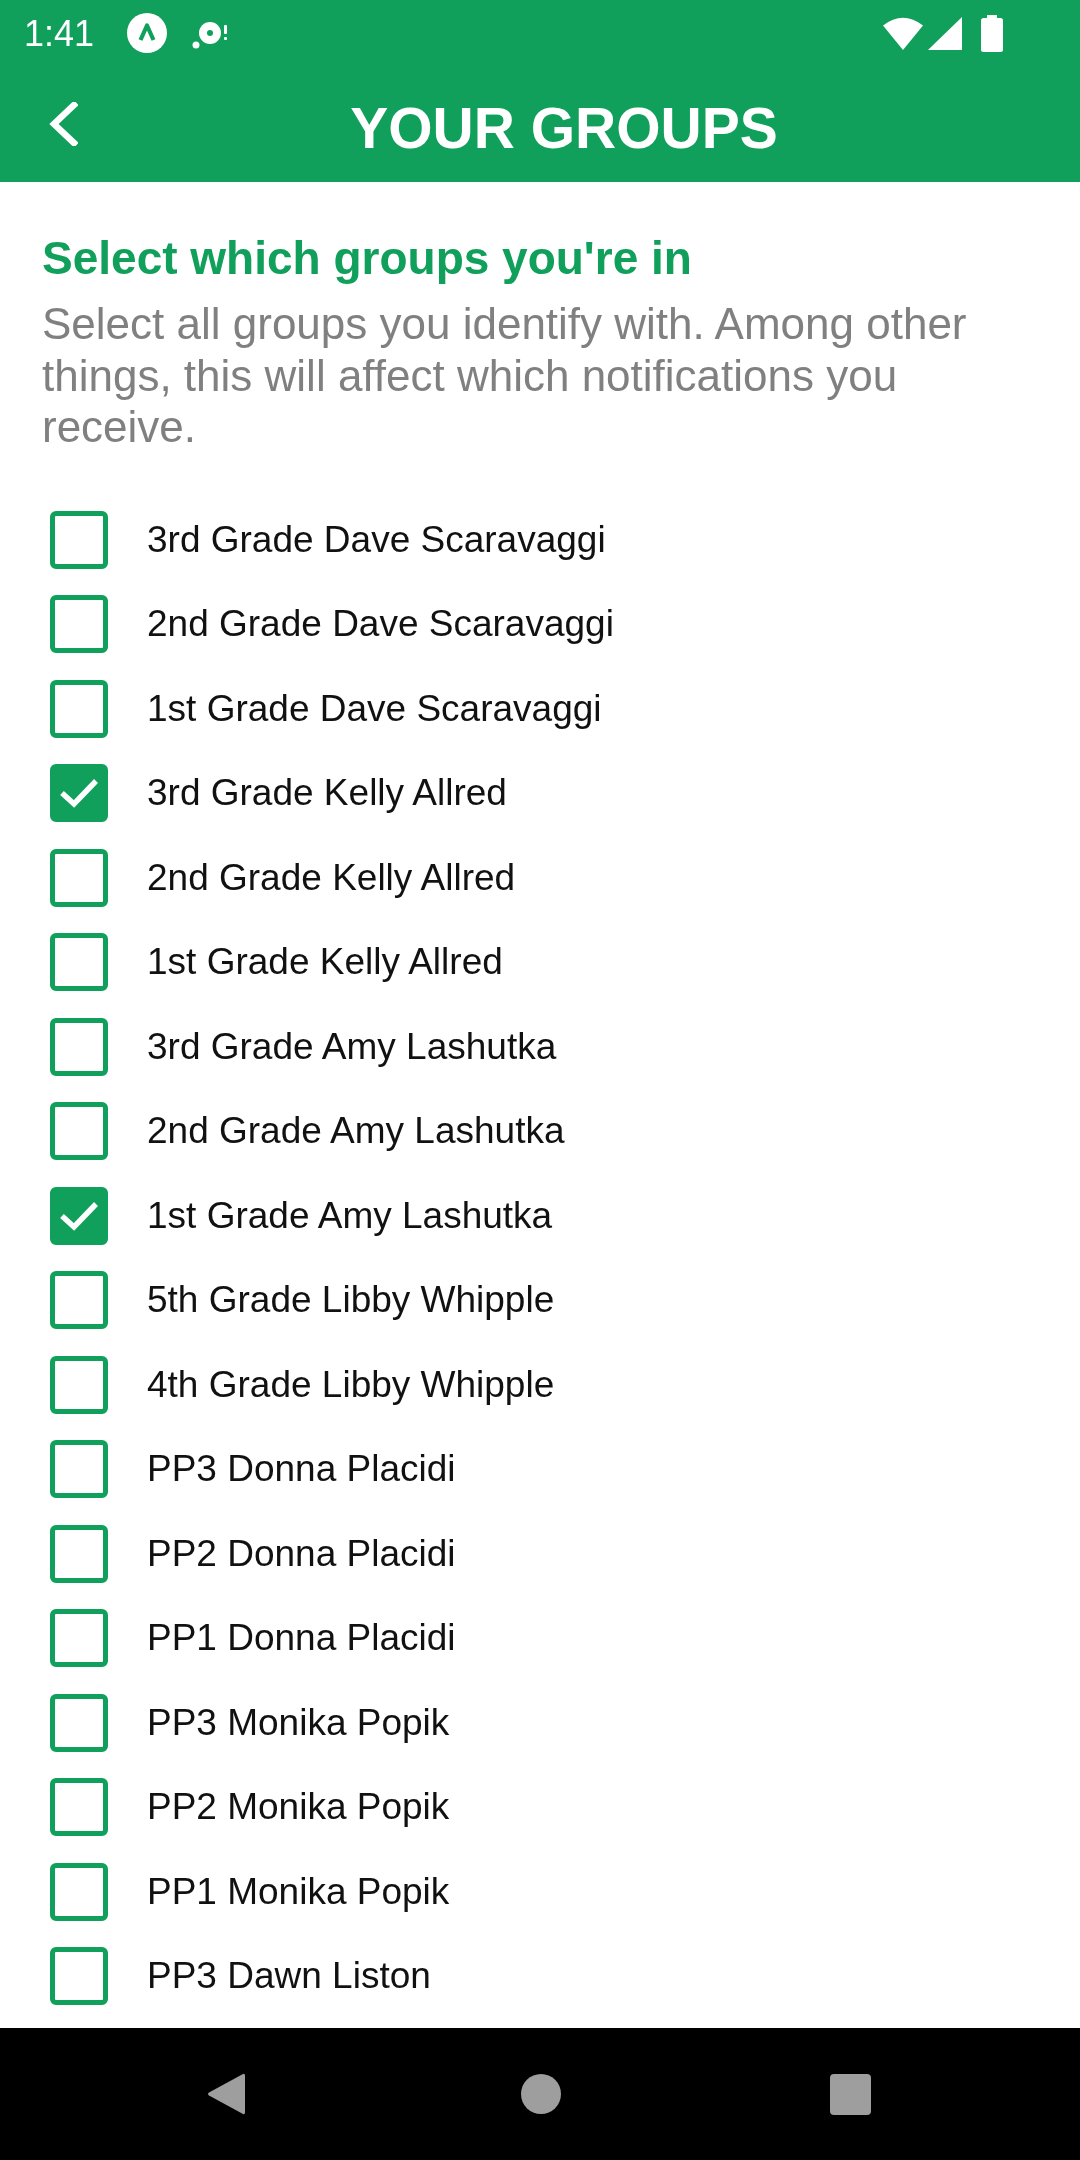 This screenshot has height=2160, width=1080. Describe the element at coordinates (147, 33) in the screenshot. I see `caret-circle-icon` at that location.